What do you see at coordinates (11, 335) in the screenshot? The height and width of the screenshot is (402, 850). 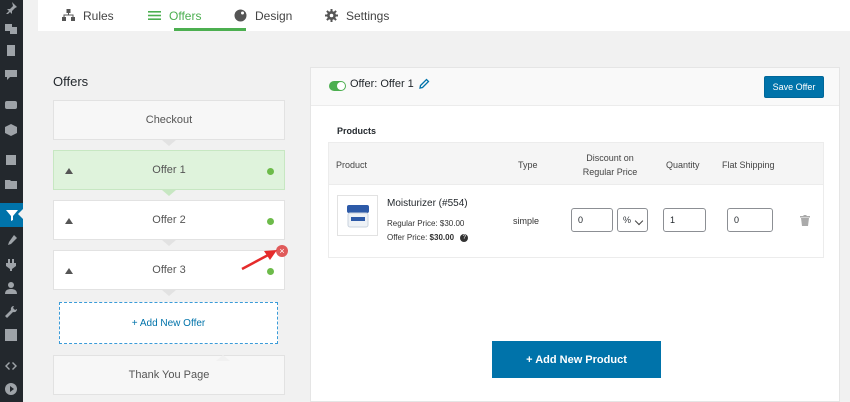 I see `settings-icon` at bounding box center [11, 335].